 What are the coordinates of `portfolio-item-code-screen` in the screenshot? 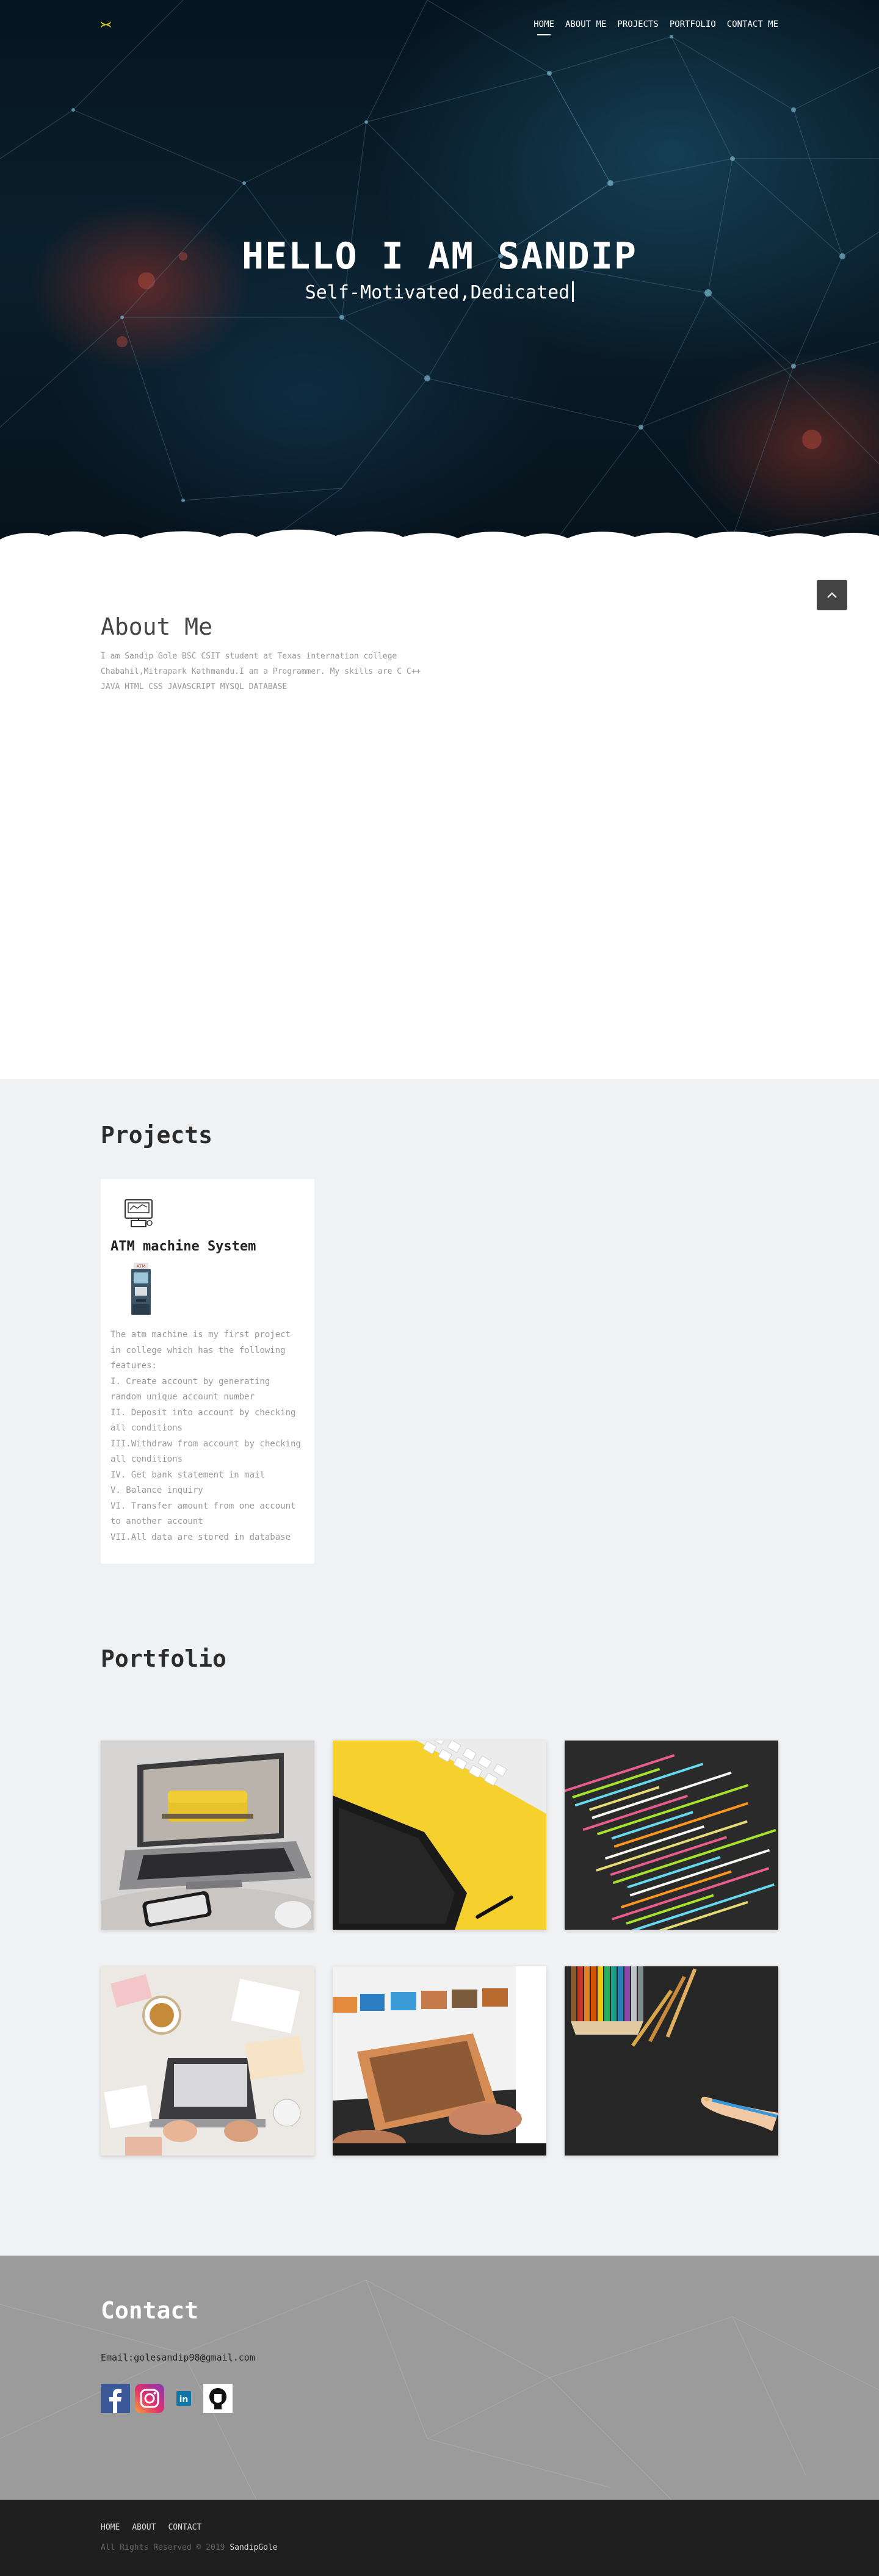 It's located at (671, 1835).